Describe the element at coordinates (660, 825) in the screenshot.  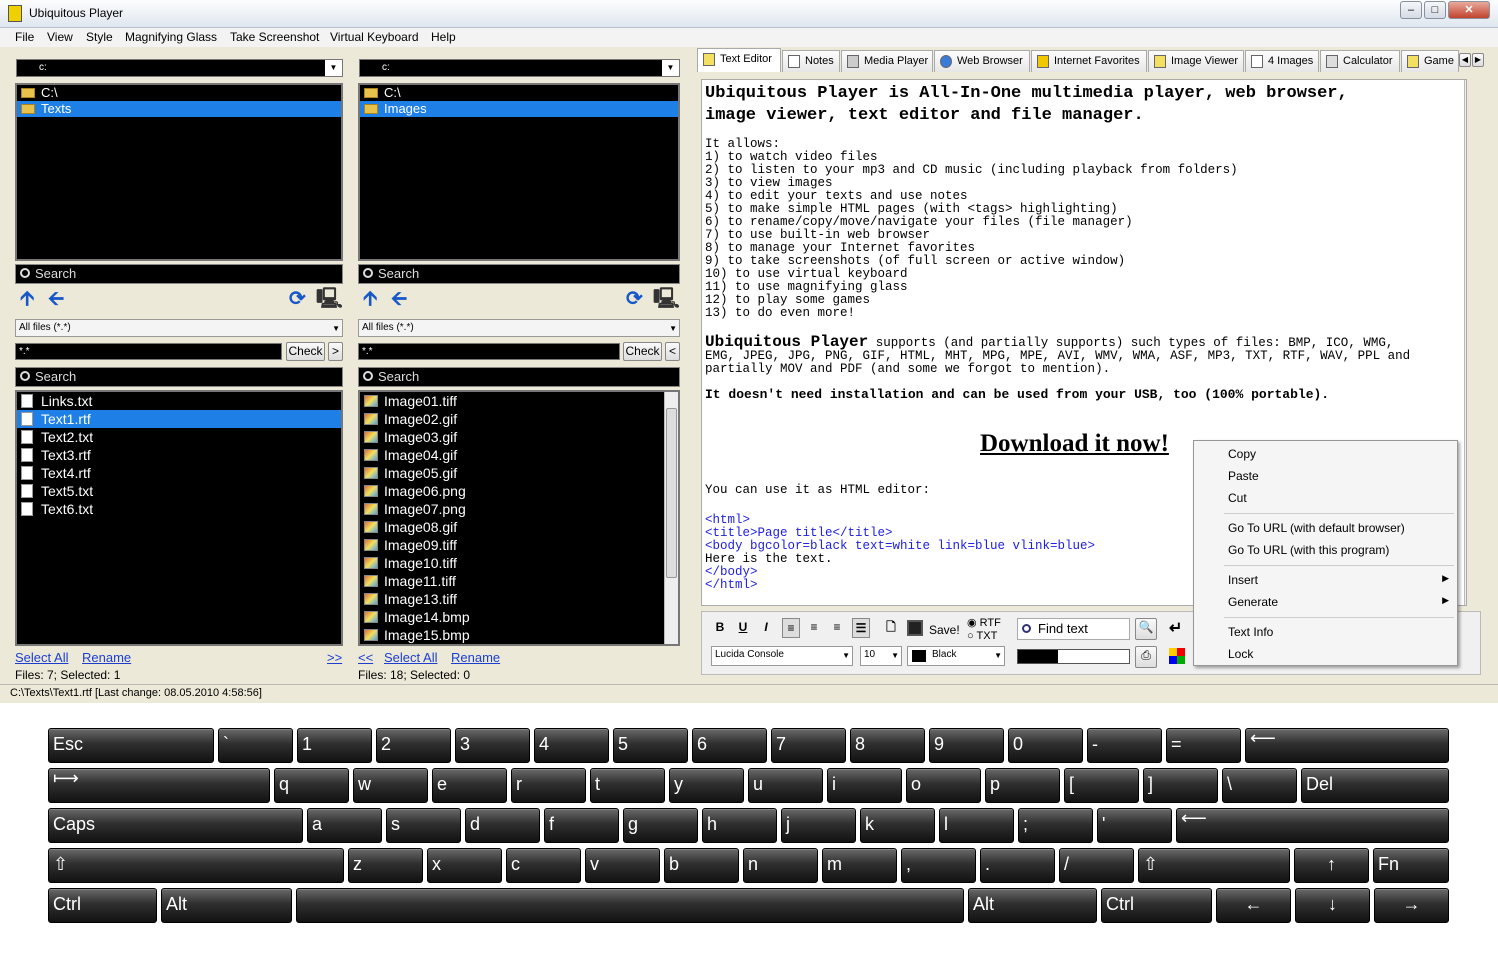
I see `key-g: g` at that location.